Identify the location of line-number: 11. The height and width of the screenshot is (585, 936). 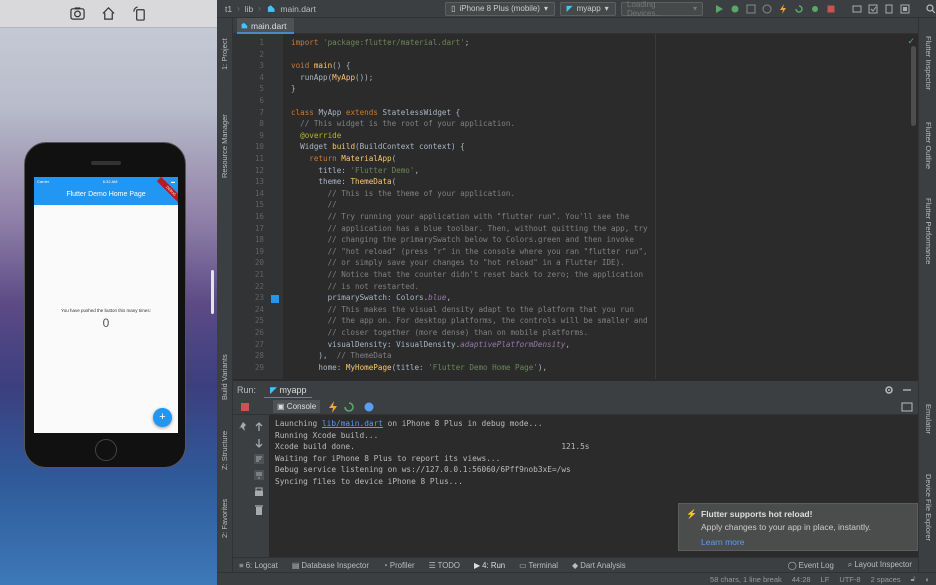
(248, 159).